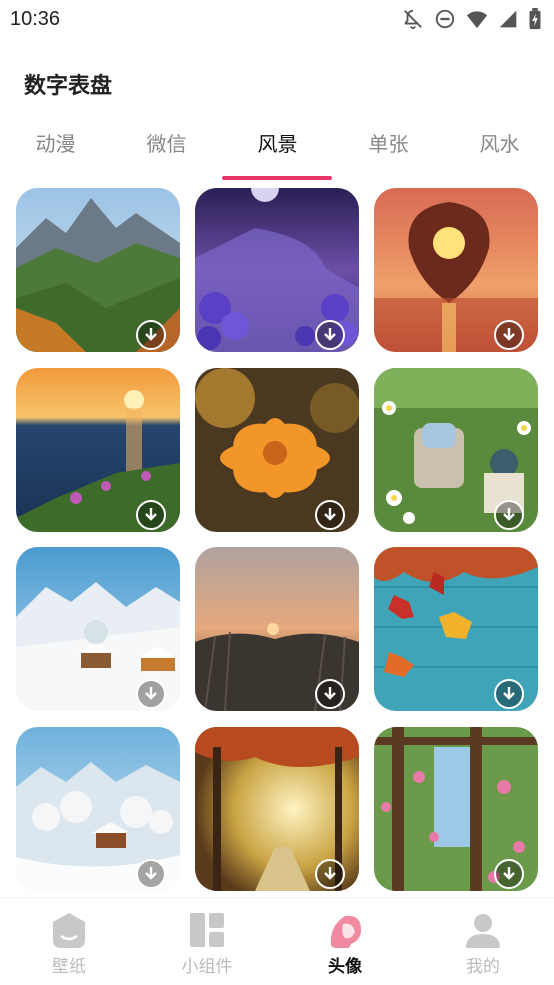 This screenshot has height=985, width=554. I want to click on widget-icon, so click(207, 930).